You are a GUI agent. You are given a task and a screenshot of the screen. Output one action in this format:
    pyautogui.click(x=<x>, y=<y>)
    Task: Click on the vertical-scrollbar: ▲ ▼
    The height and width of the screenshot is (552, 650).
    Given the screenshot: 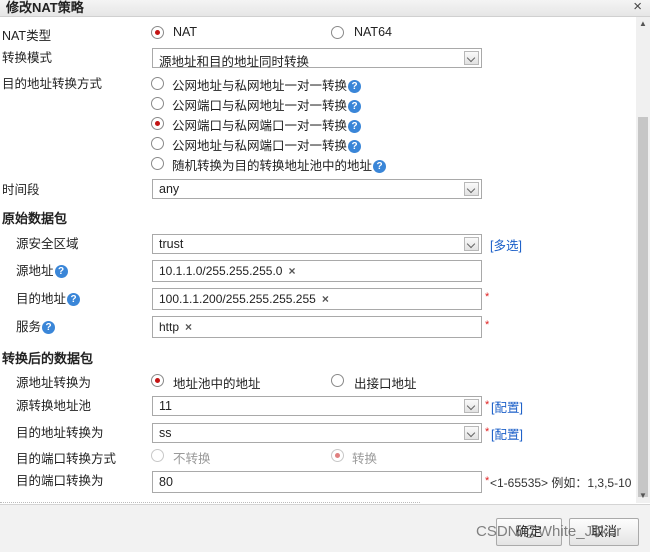 What is the action you would take?
    pyautogui.click(x=643, y=260)
    